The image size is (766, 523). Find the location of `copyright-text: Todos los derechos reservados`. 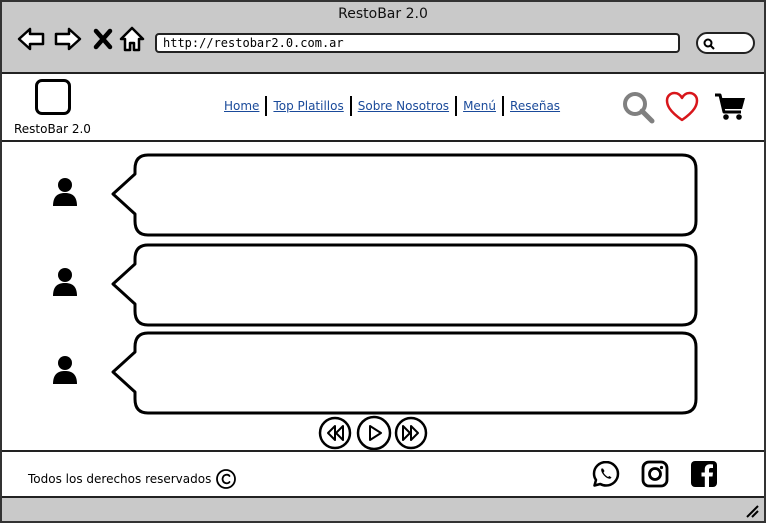

copyright-text: Todos los derechos reservados is located at coordinates (120, 479).